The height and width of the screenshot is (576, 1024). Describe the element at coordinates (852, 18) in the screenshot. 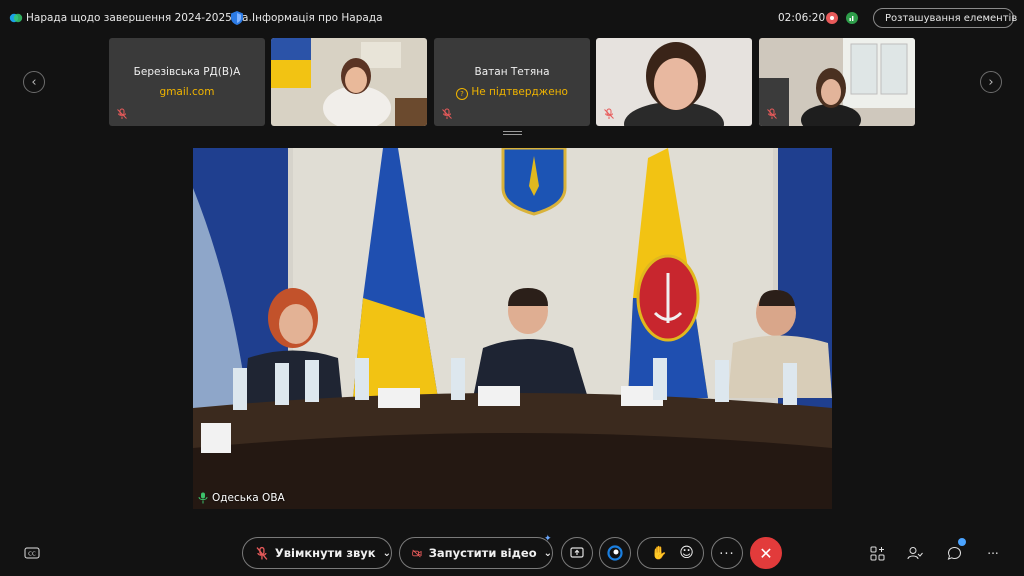

I see `network-signal-icon` at that location.